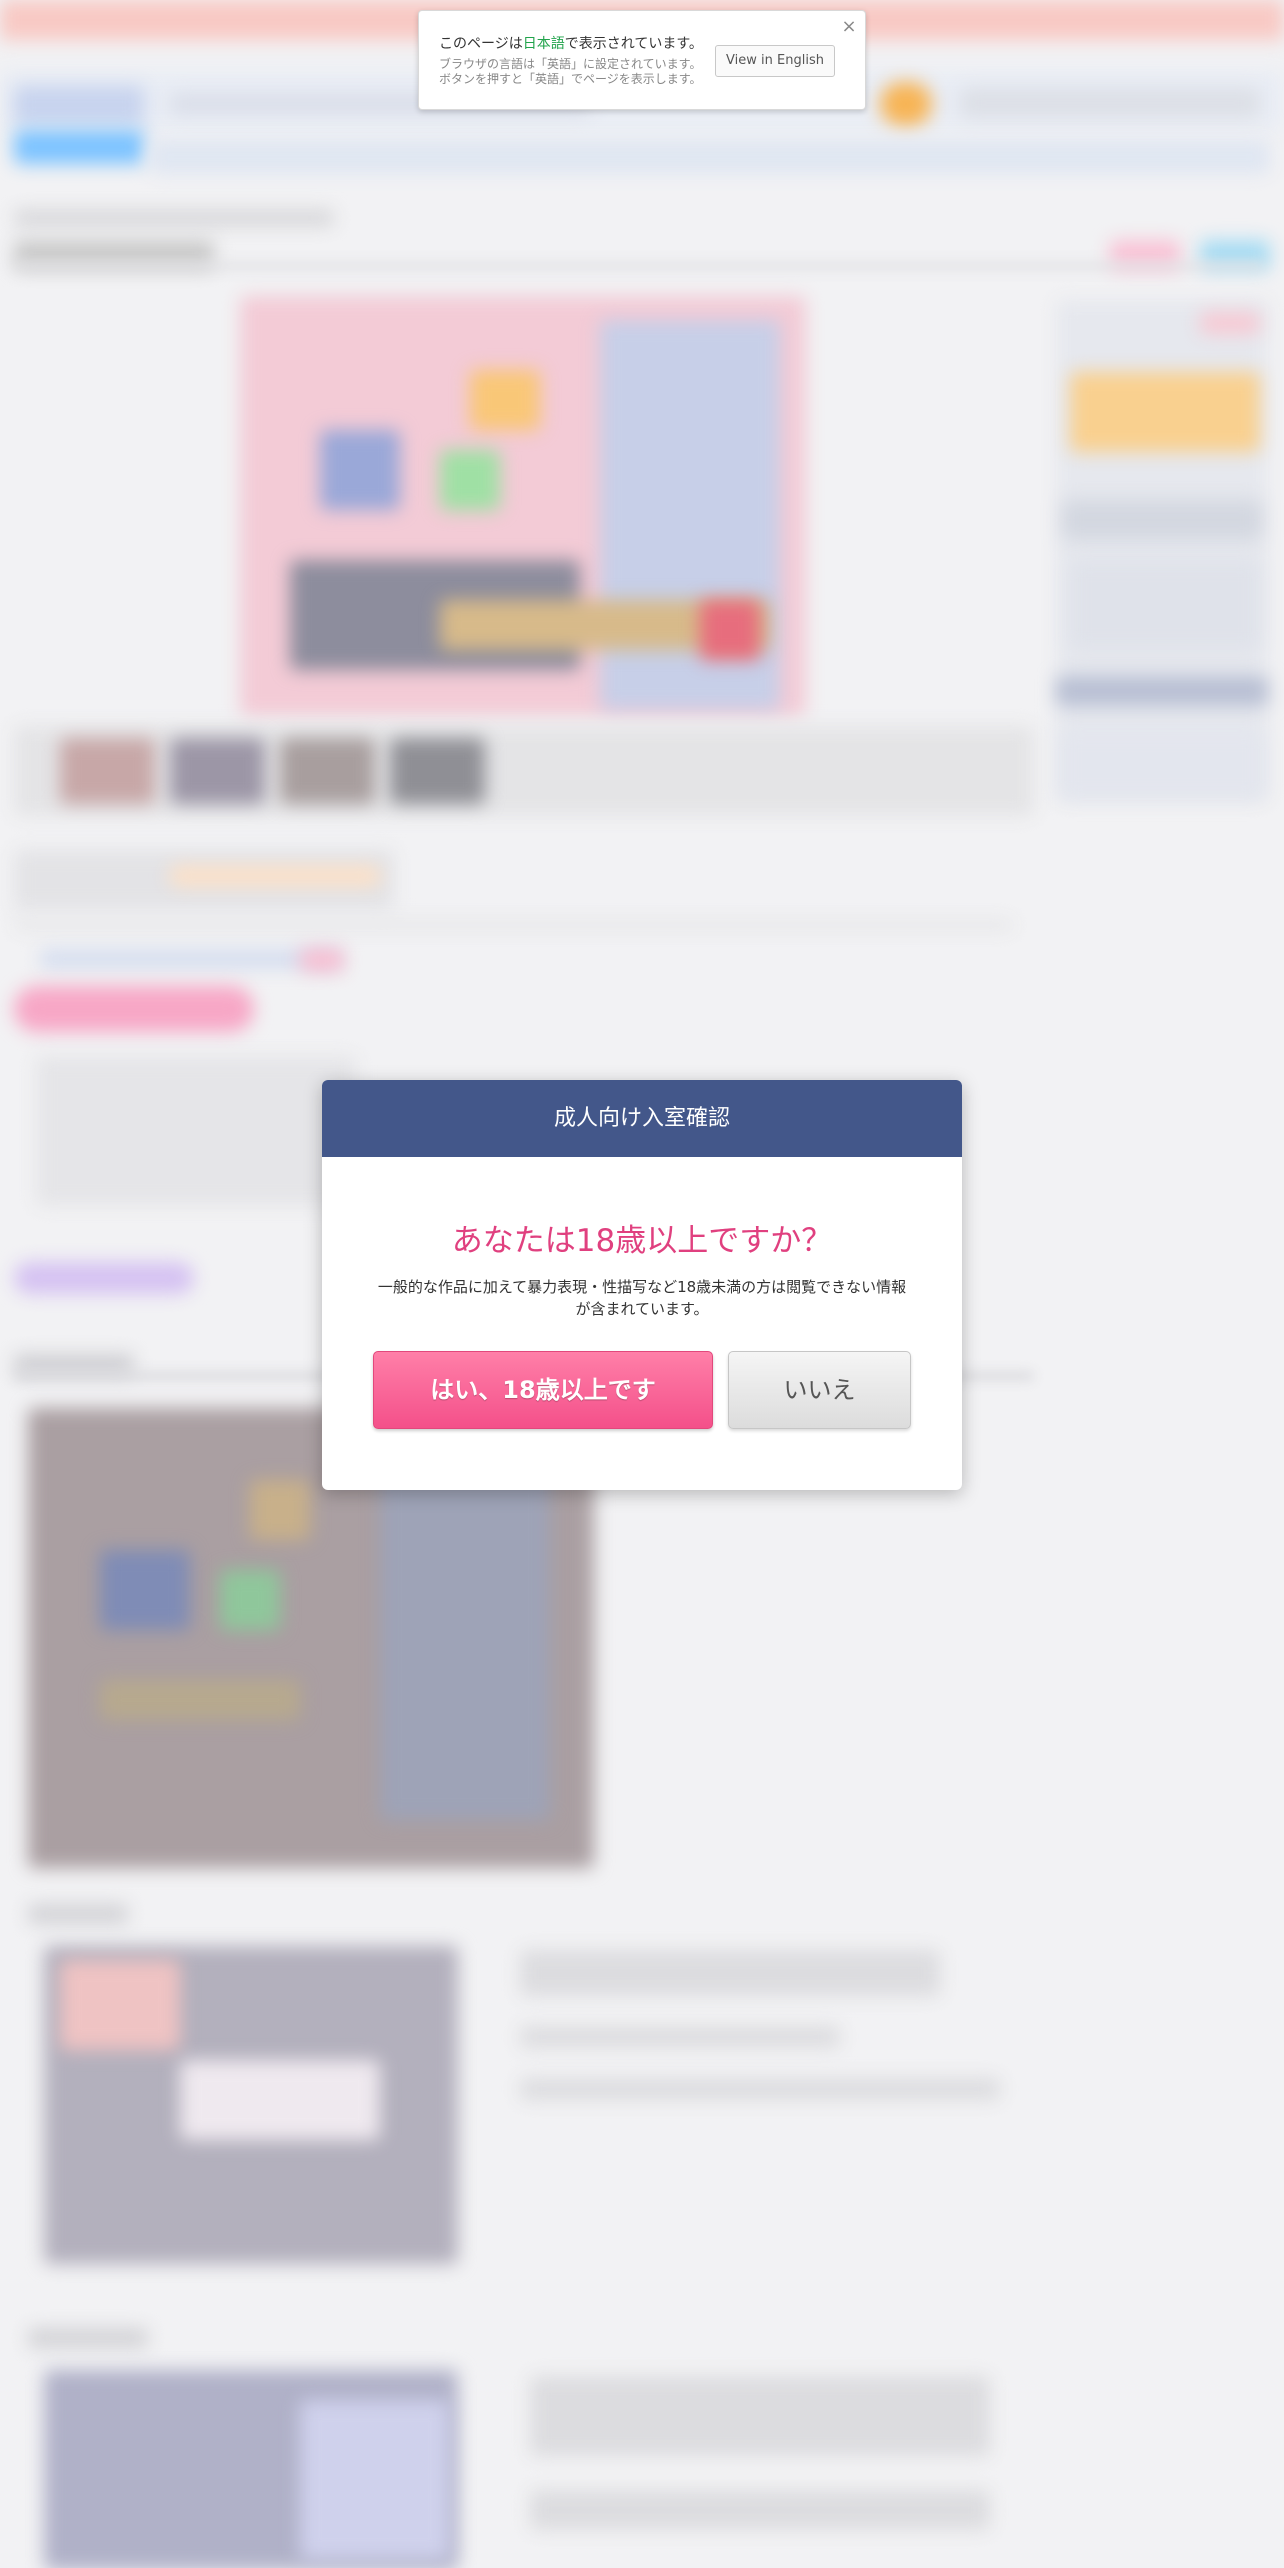 This screenshot has width=1284, height=2568. Describe the element at coordinates (819, 1390) in the screenshot. I see `decline-button: いいえ` at that location.